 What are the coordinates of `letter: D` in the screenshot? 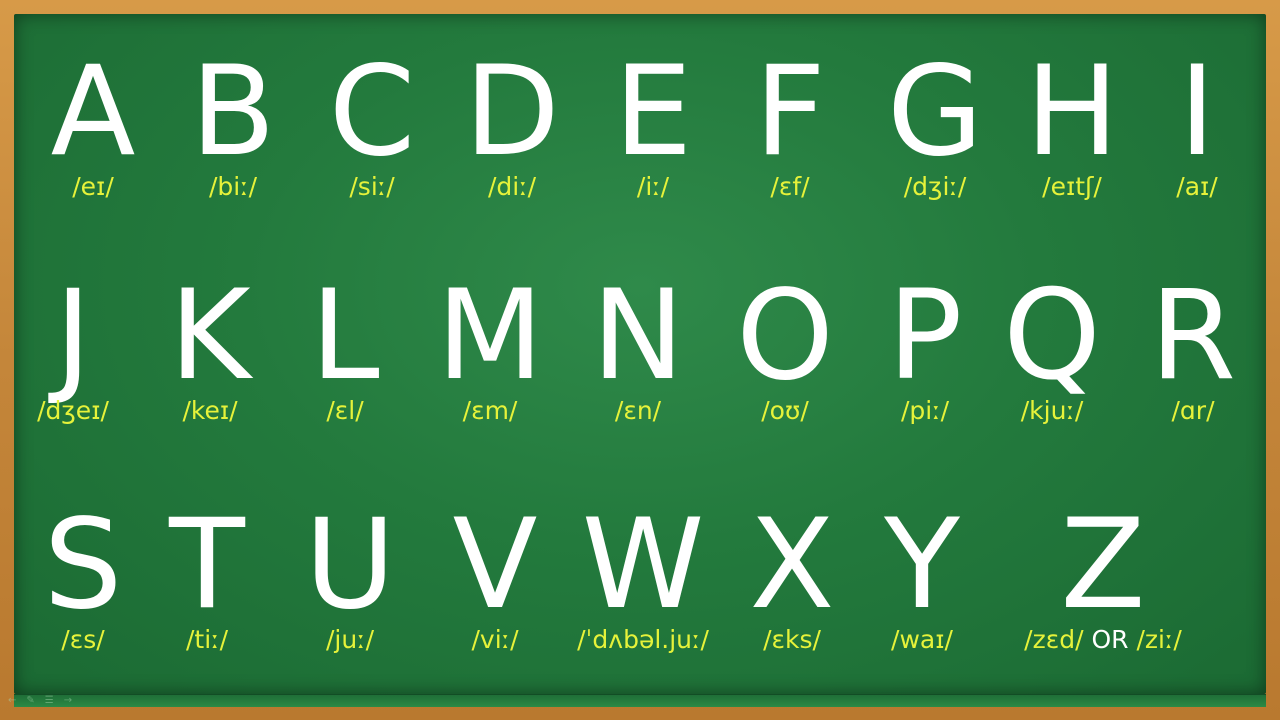 It's located at (512, 112).